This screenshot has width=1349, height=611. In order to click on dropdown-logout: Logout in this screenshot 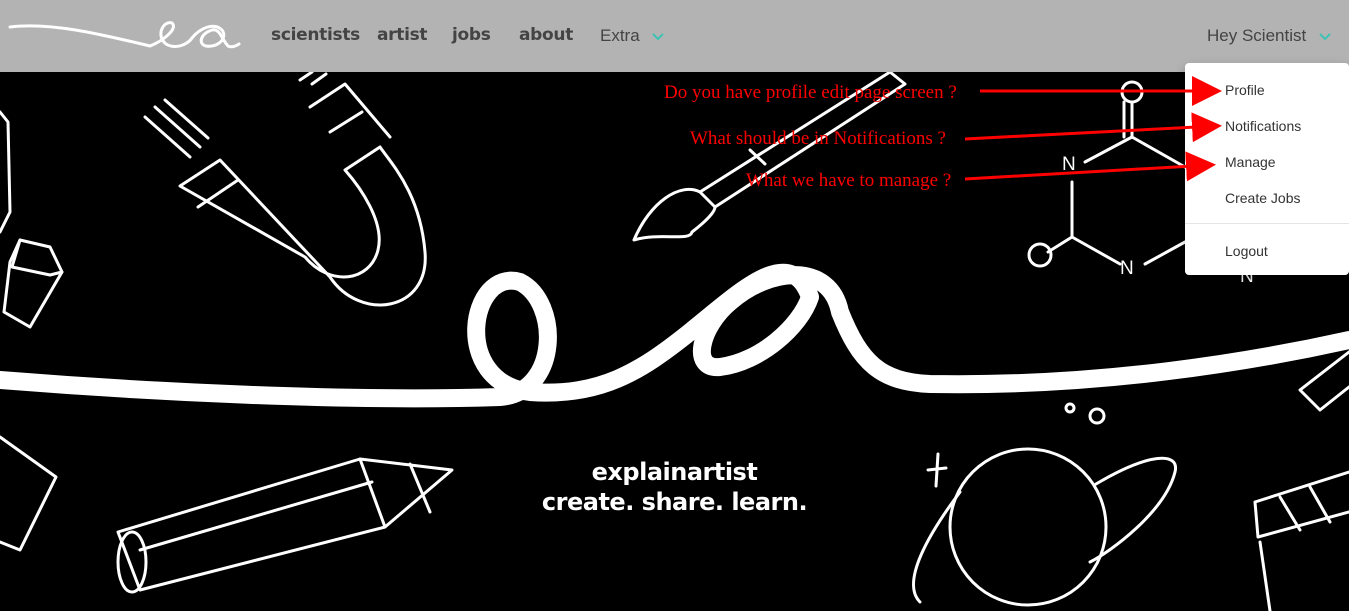, I will do `click(1246, 251)`.